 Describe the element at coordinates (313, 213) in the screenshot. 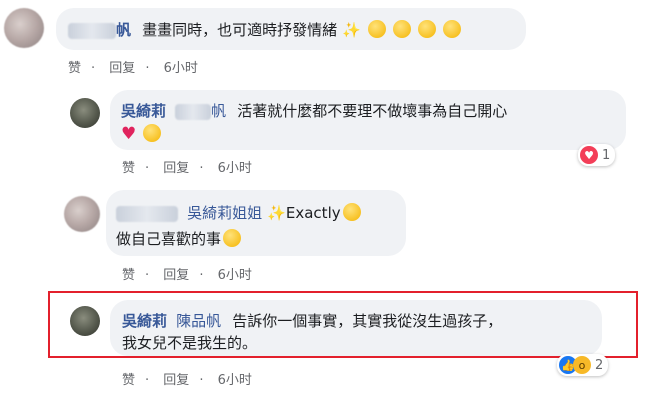

I see `comment-text: Exactly` at that location.